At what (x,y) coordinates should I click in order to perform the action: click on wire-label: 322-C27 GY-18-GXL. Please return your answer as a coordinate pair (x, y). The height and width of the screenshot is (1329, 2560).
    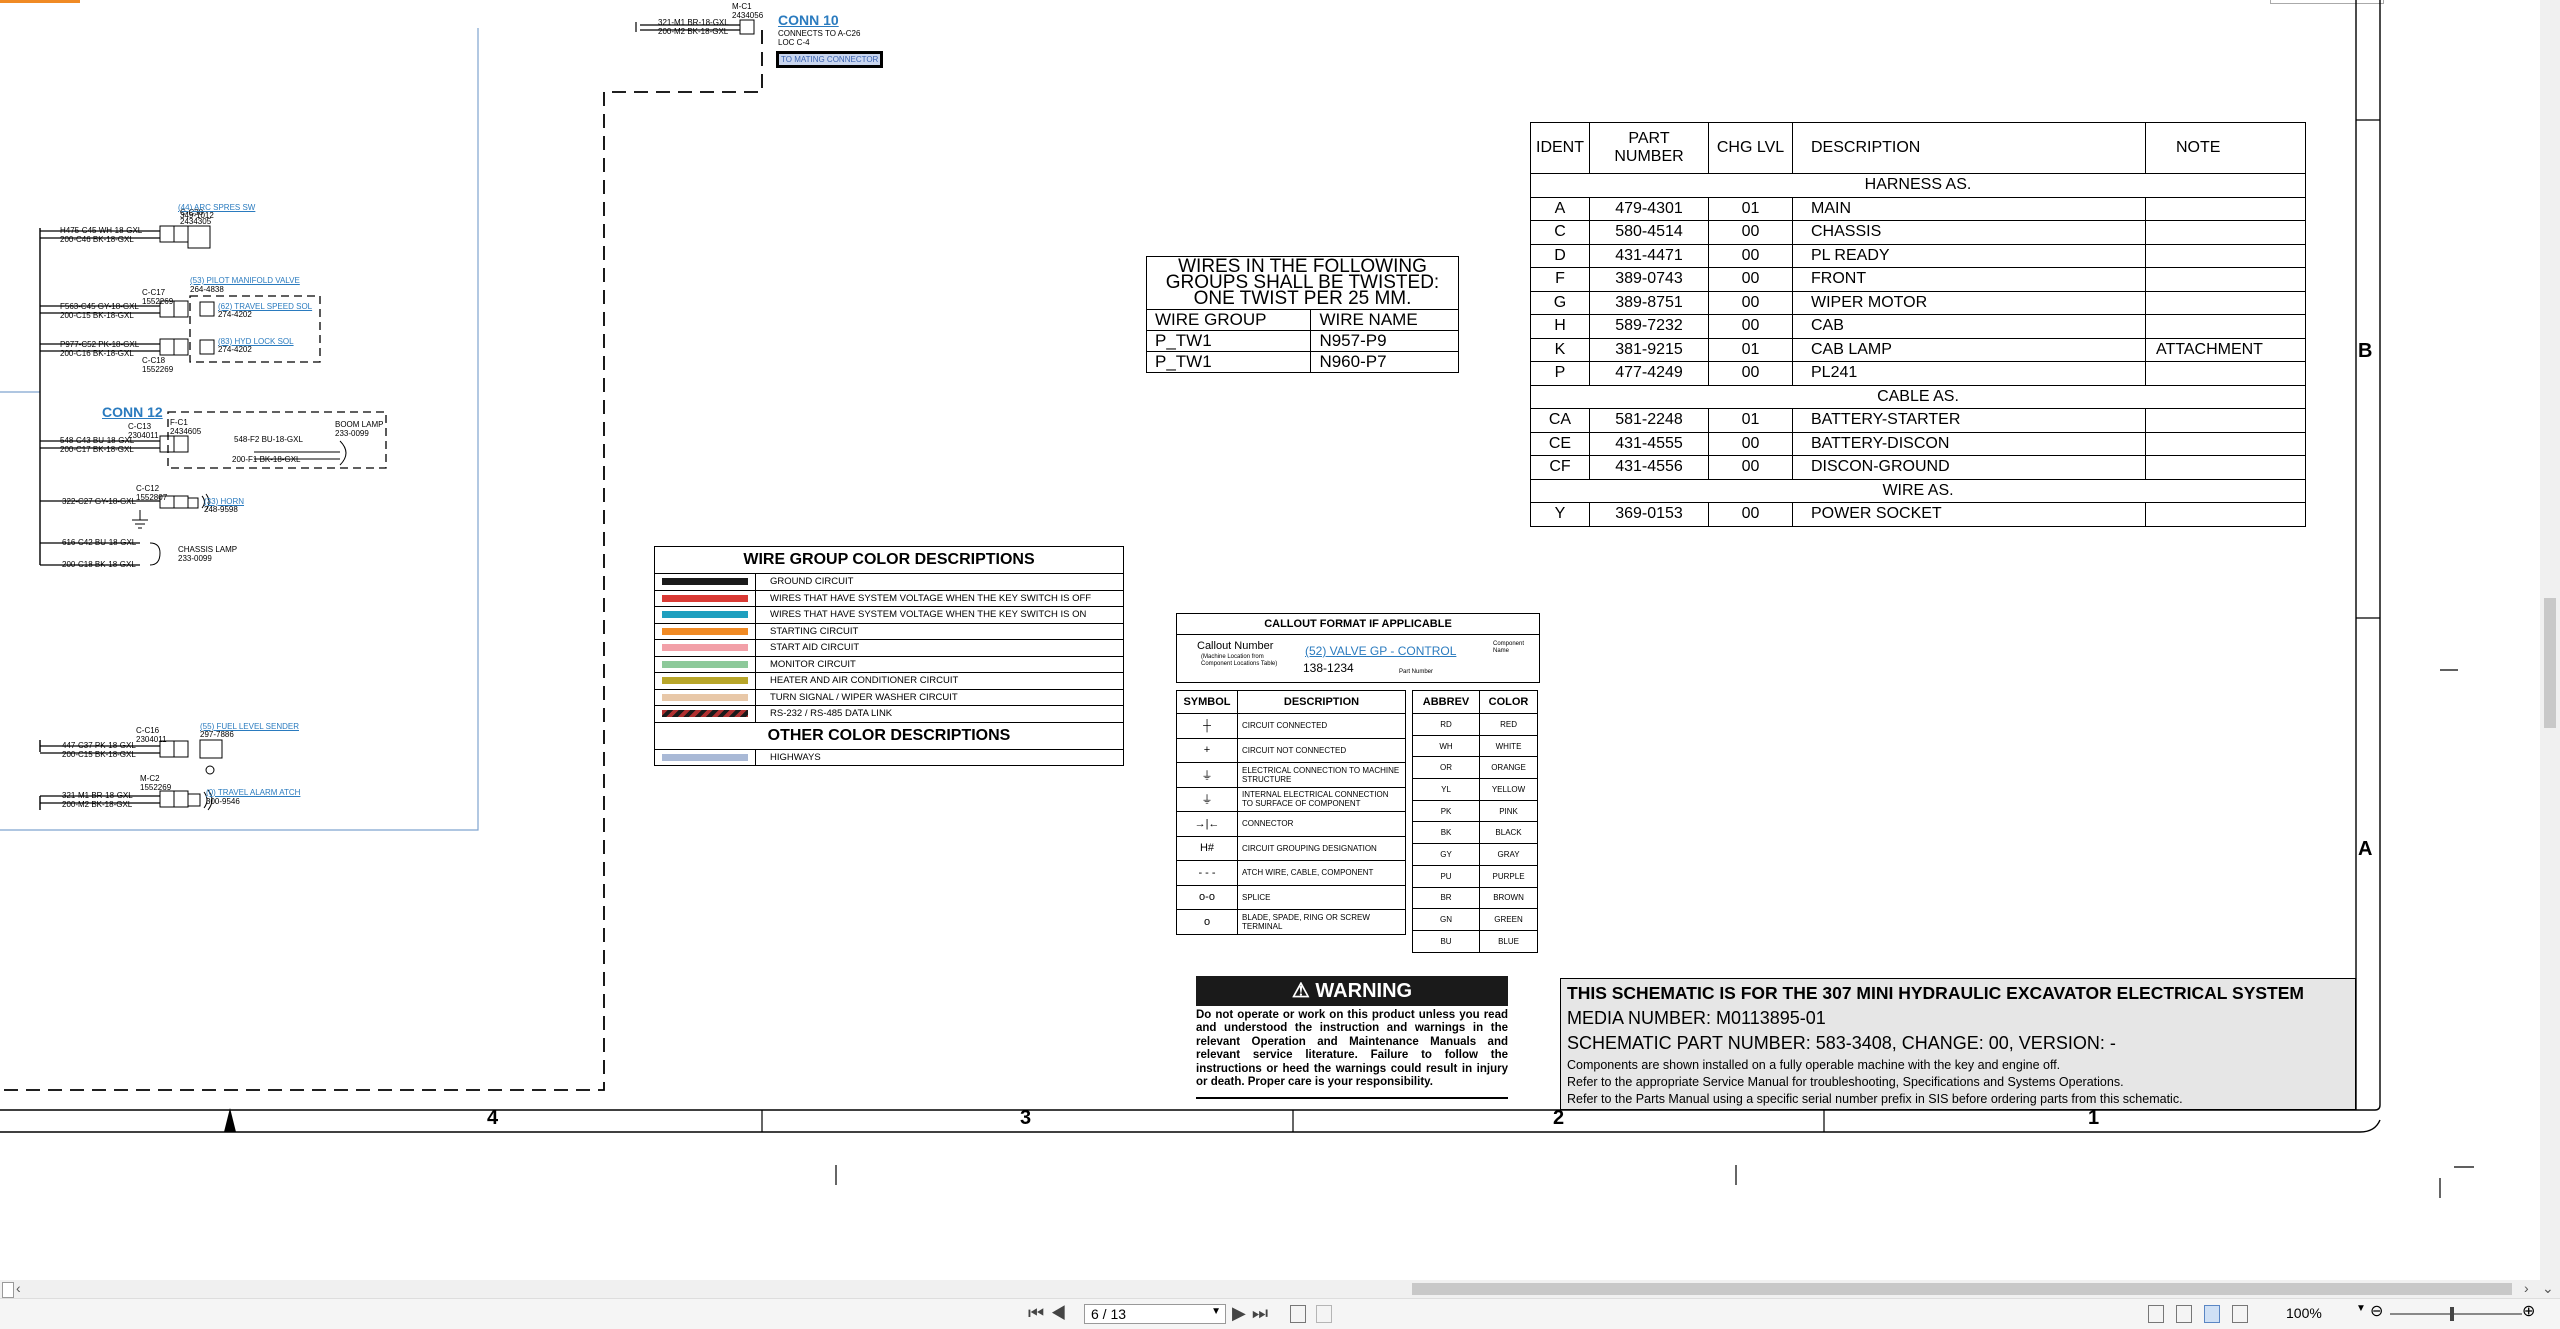
    Looking at the image, I should click on (99, 501).